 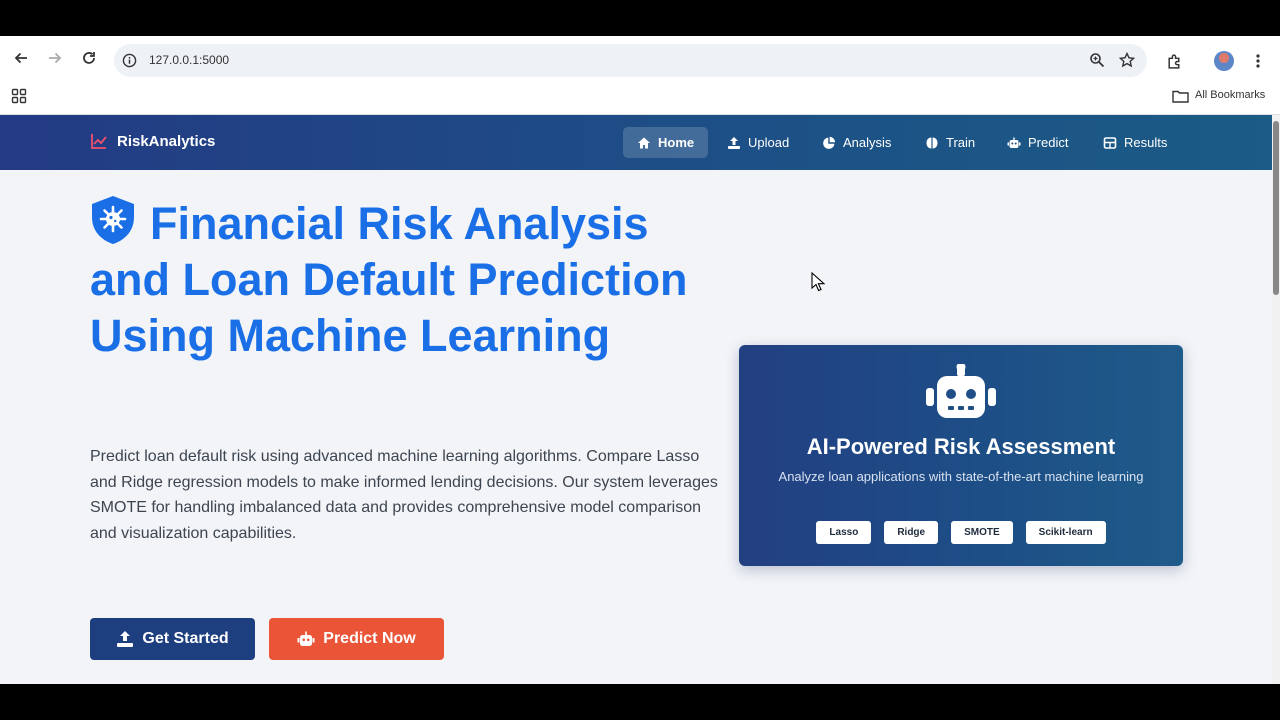 What do you see at coordinates (1048, 142) in the screenshot?
I see `nav-predict-label: Predict` at bounding box center [1048, 142].